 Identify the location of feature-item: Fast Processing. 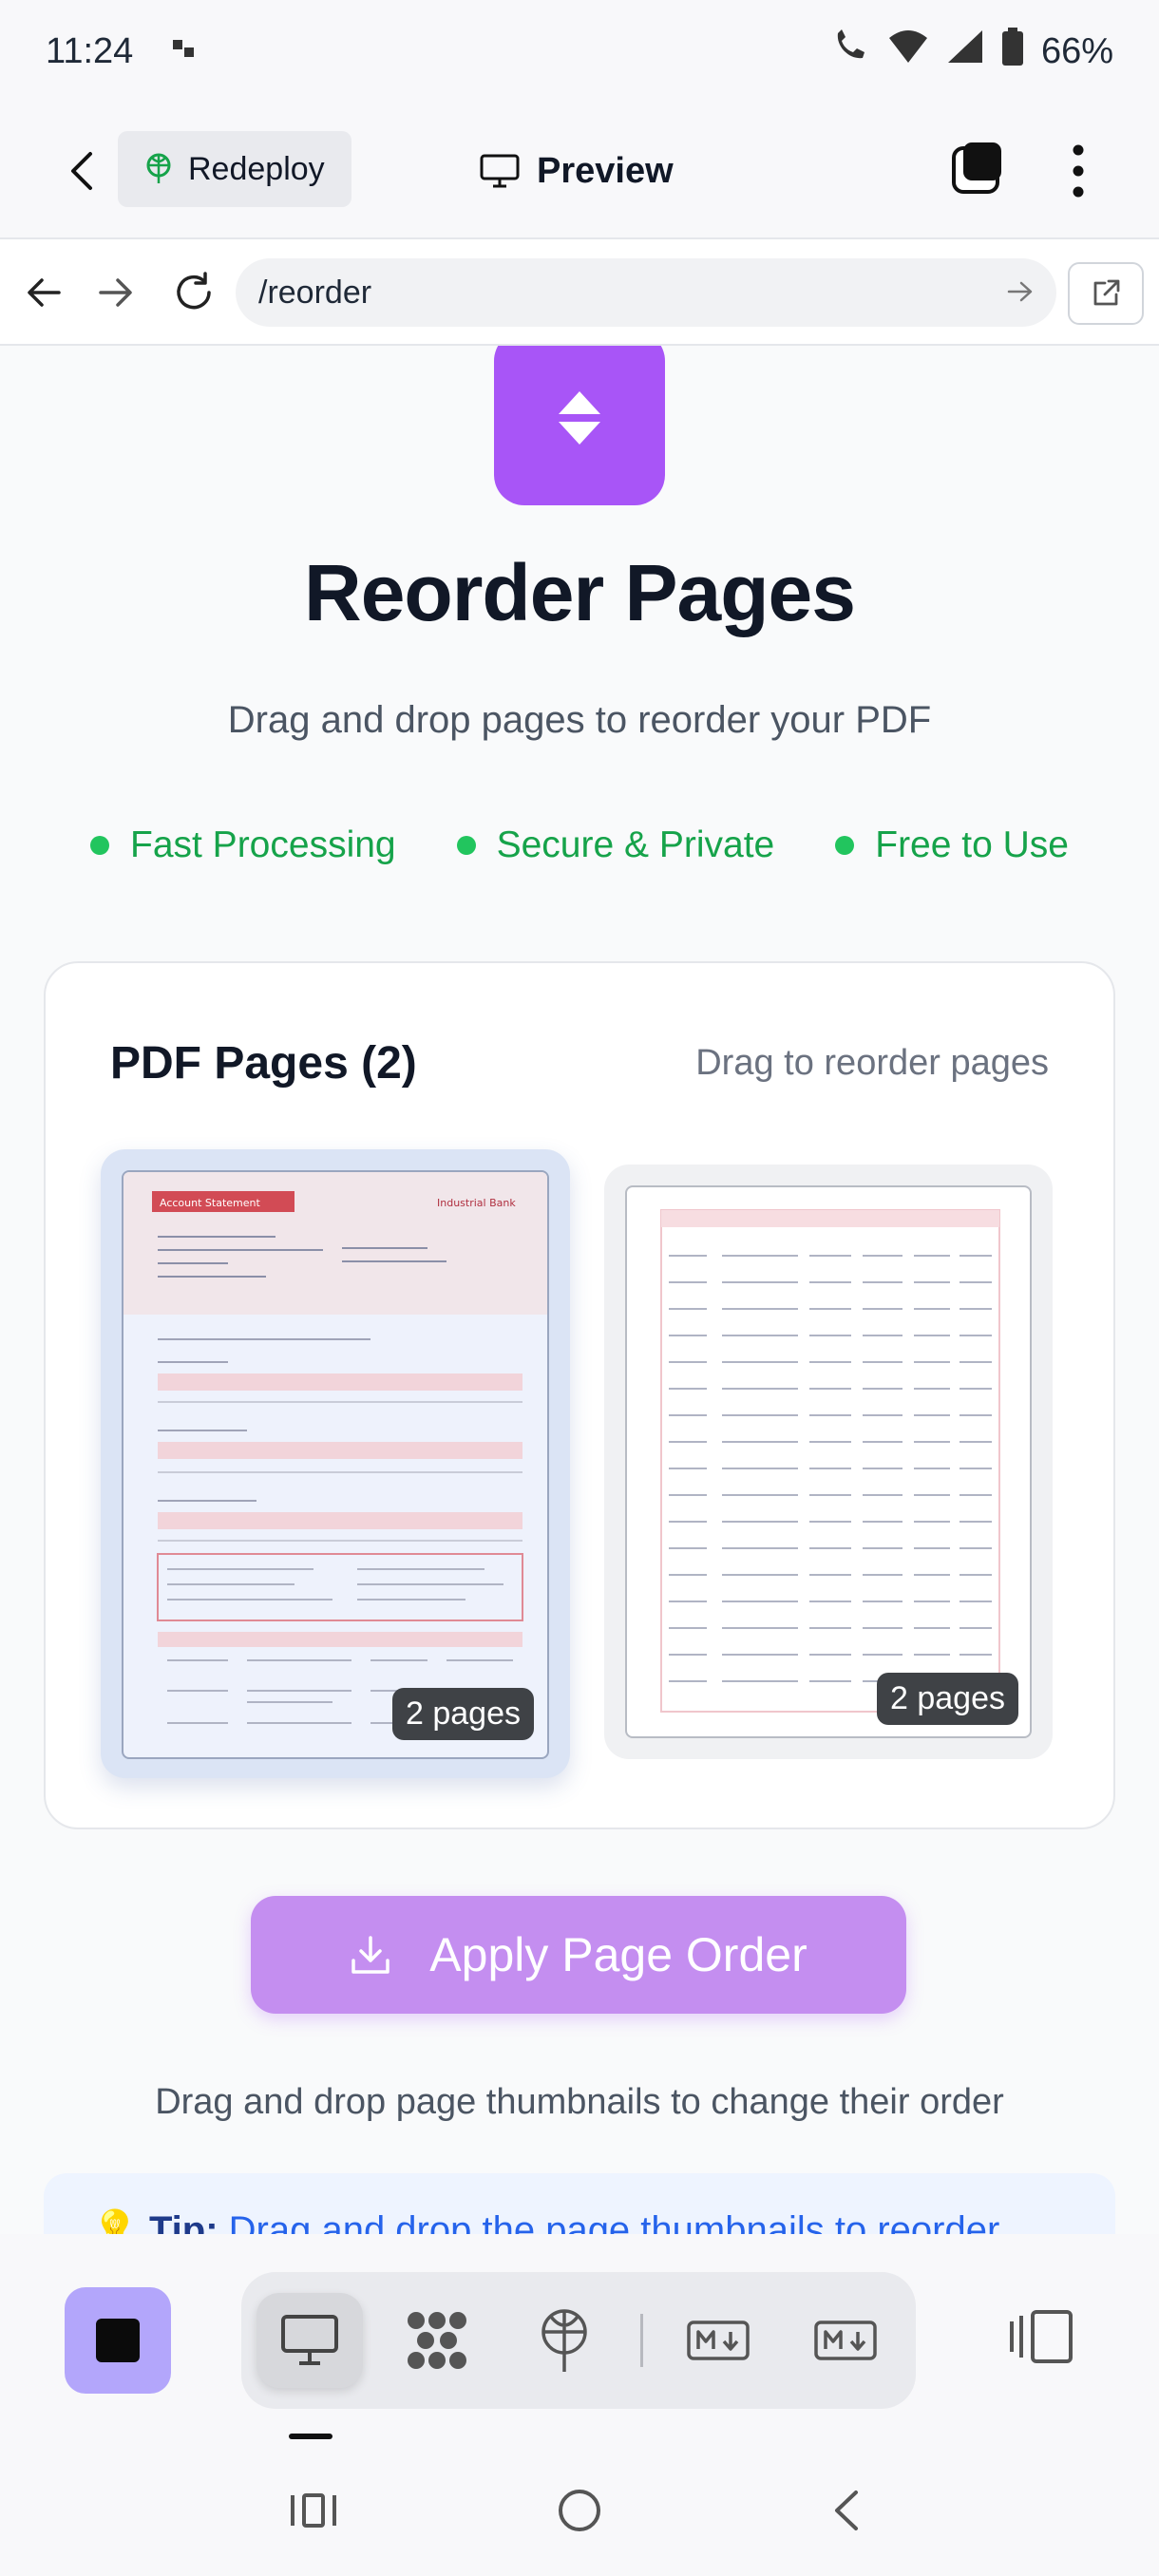
(243, 845).